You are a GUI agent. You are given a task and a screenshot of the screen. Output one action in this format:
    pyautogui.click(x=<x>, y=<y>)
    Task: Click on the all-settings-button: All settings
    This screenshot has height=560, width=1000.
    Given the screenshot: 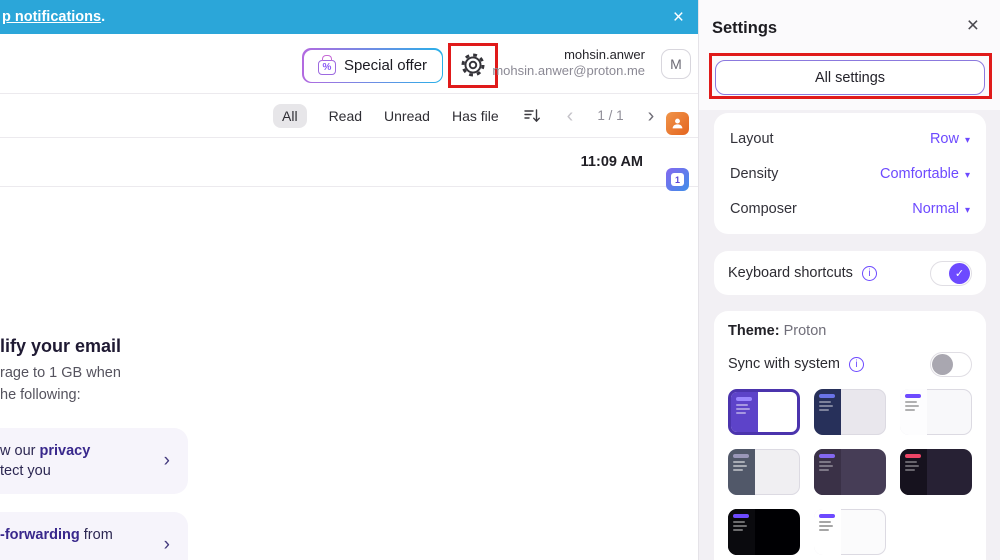 What is the action you would take?
    pyautogui.click(x=850, y=77)
    